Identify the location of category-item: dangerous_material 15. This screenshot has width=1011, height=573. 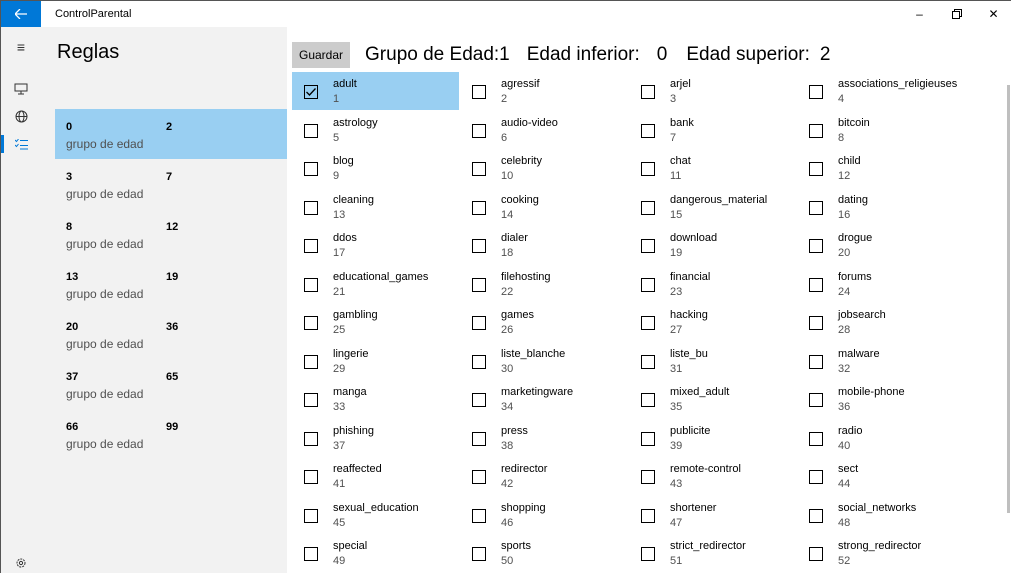
(712, 207).